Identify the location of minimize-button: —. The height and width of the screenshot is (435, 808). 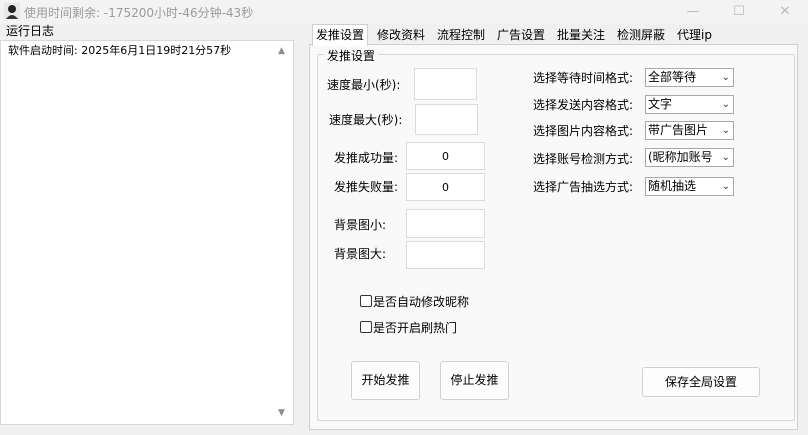
(693, 12).